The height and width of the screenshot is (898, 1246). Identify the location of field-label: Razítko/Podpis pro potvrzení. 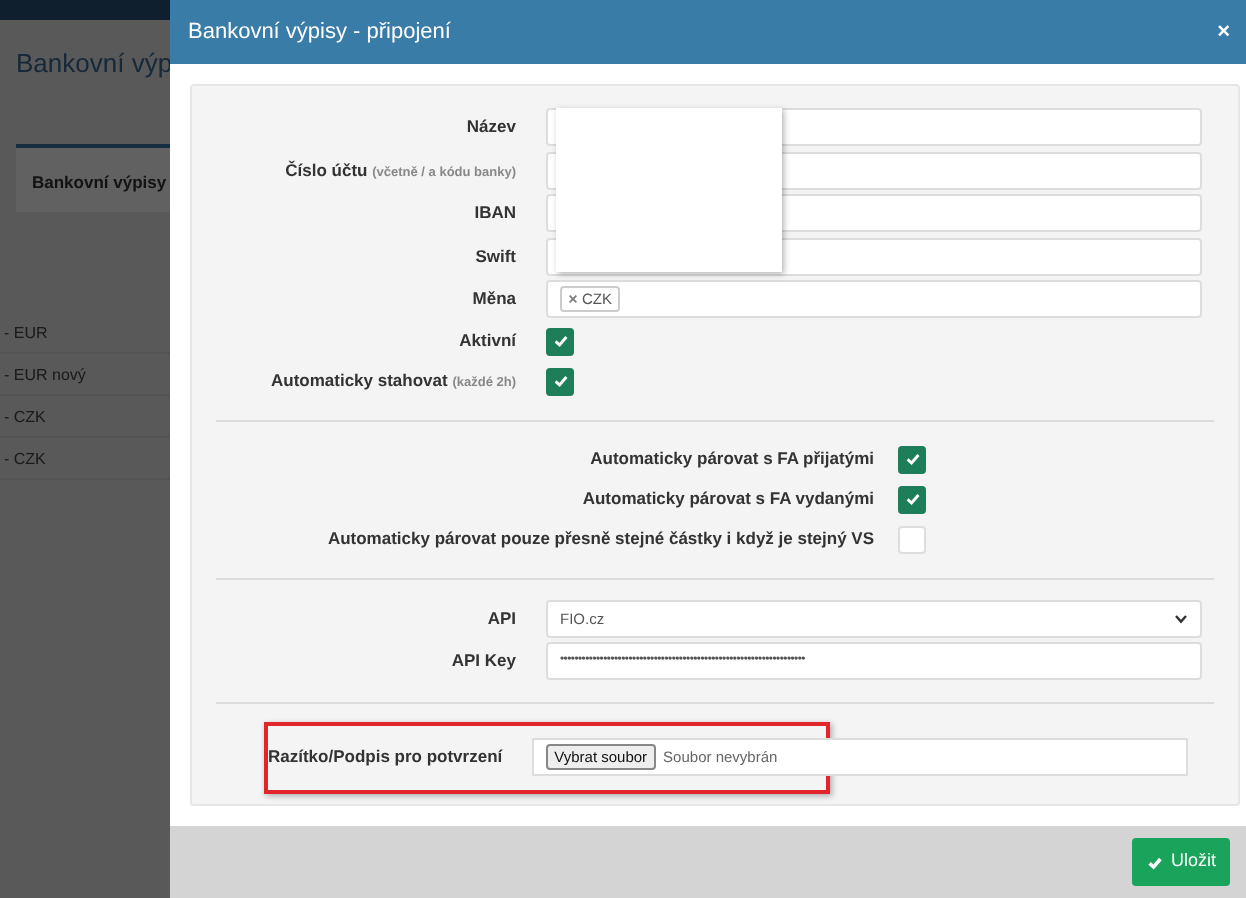
(386, 757).